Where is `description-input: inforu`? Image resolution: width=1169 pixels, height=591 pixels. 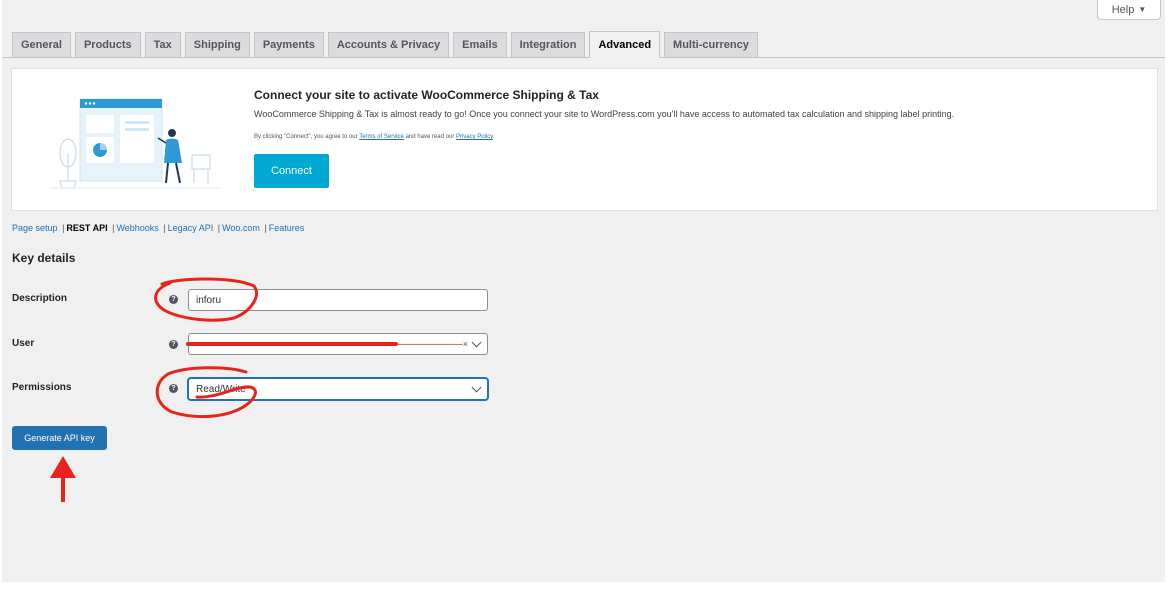 description-input: inforu is located at coordinates (338, 300).